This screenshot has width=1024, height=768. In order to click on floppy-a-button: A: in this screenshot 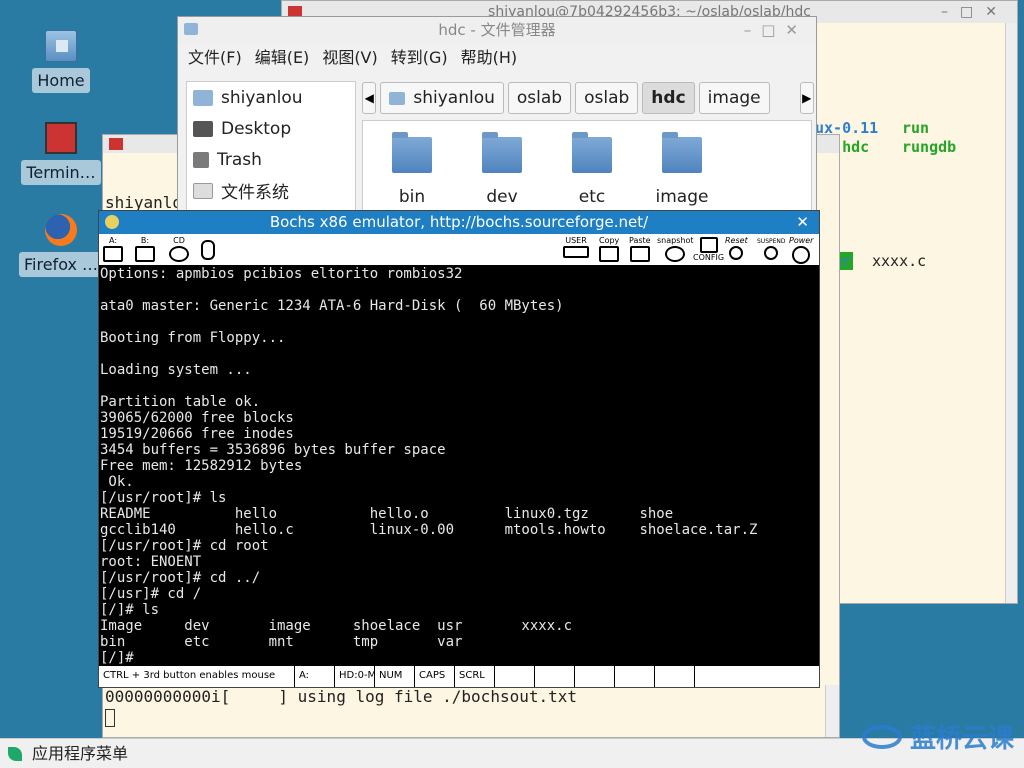, I will do `click(113, 250)`.